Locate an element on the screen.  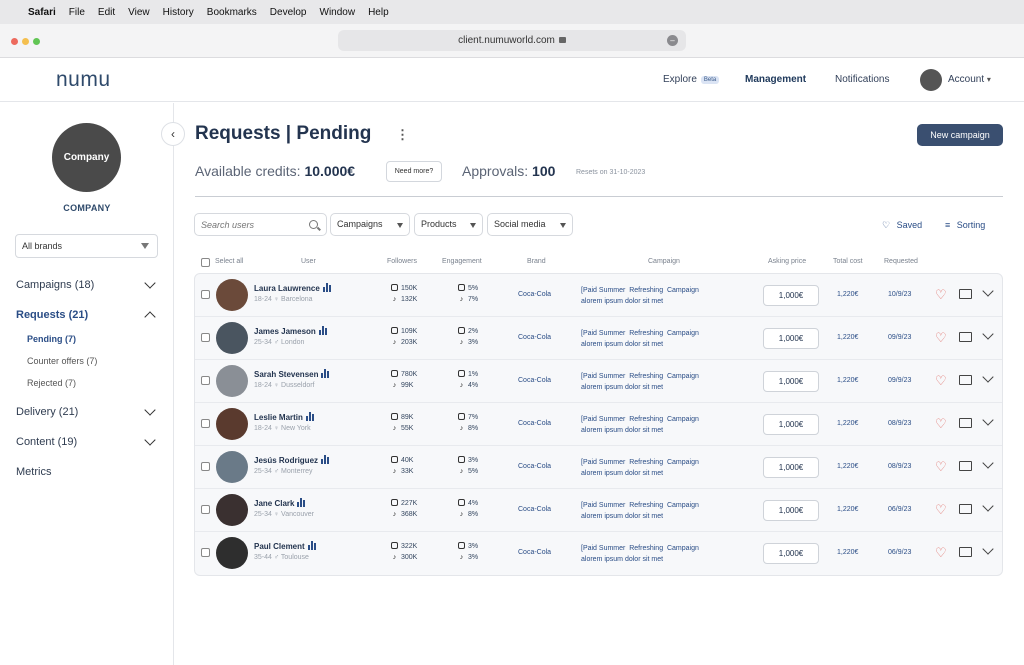
menu-window: Window is located at coordinates (338, 12).